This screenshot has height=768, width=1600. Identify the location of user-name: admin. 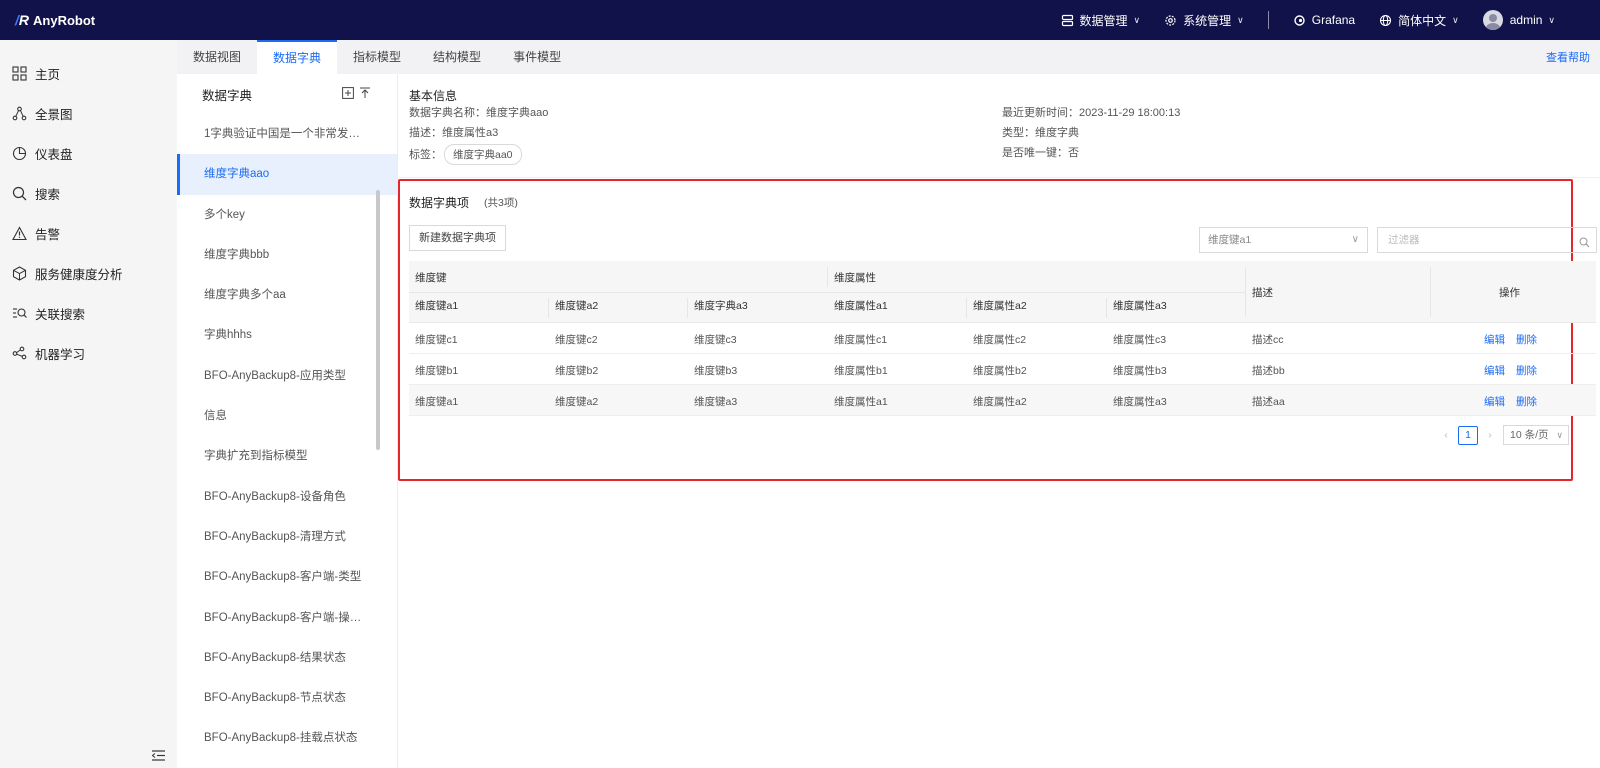
(1526, 20).